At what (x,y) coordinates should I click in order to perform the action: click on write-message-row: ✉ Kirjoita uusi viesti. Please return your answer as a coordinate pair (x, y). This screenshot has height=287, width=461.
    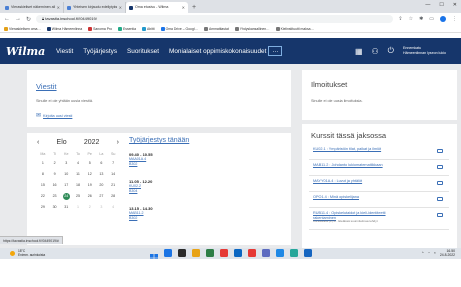
    Looking at the image, I should click on (54, 115).